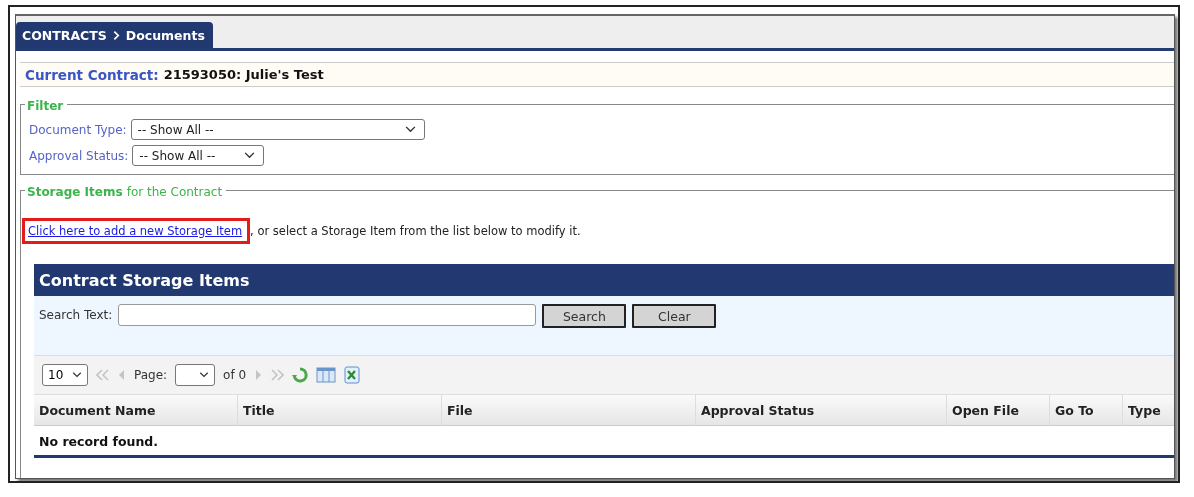  What do you see at coordinates (584, 316) in the screenshot?
I see `grid-button: Search` at bounding box center [584, 316].